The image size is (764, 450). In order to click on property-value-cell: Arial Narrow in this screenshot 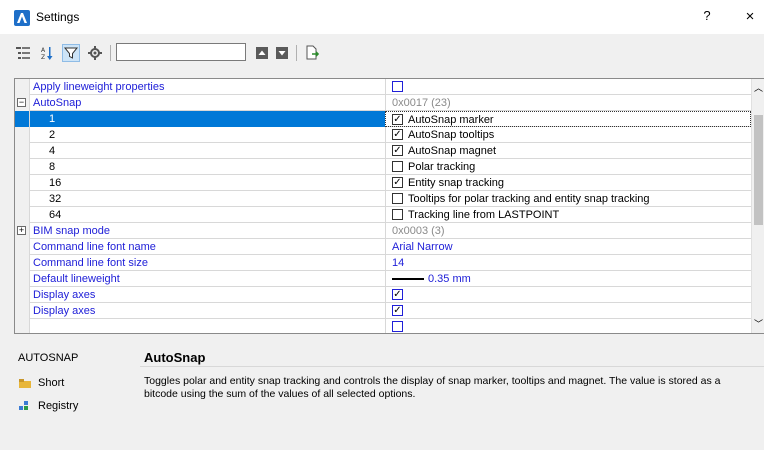, I will do `click(568, 247)`.